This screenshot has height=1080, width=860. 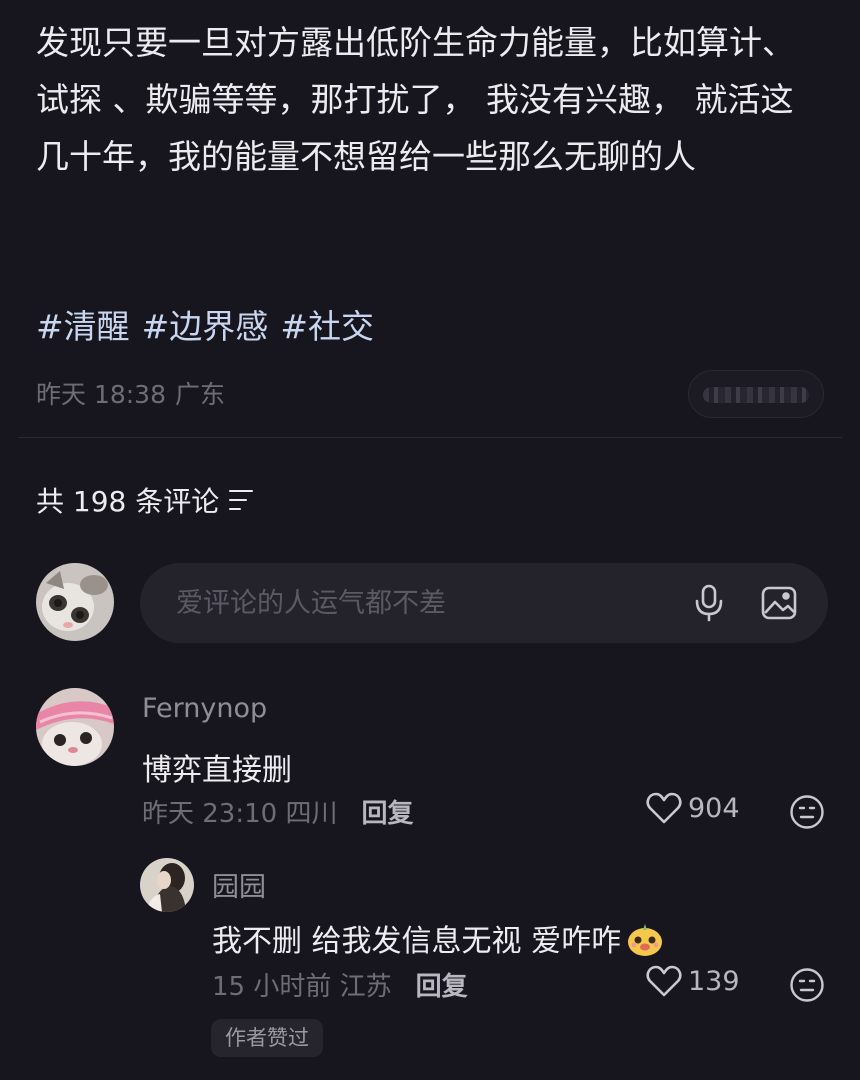 I want to click on tag-list: #清醒 #边界感 #社交, so click(x=205, y=326).